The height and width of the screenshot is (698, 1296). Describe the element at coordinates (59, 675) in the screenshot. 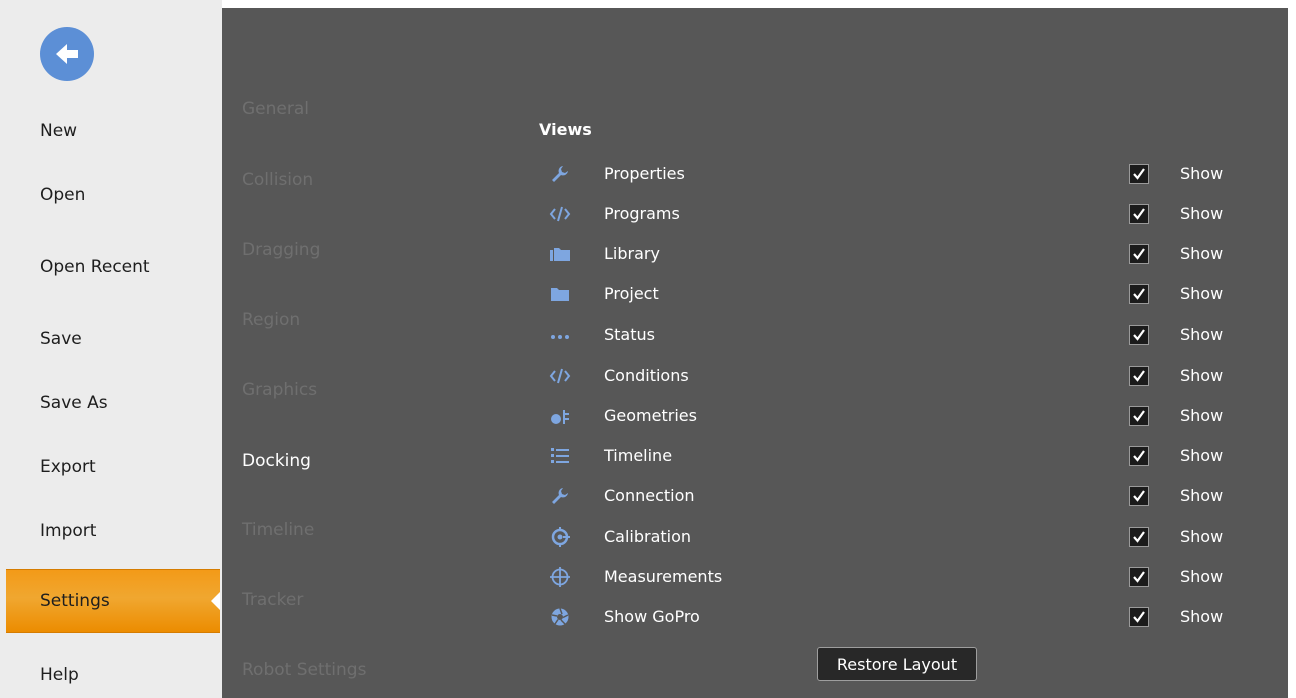

I see `menu-item-label: Help` at that location.